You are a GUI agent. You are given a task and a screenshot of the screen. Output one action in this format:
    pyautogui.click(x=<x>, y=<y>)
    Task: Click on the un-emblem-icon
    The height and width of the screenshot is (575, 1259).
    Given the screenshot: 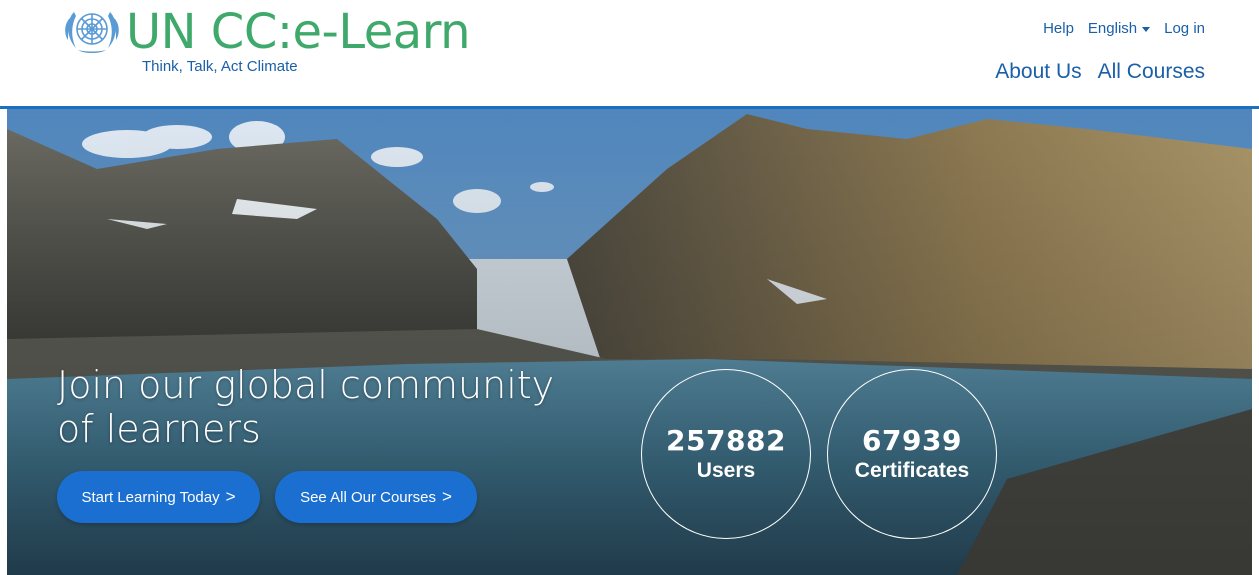 What is the action you would take?
    pyautogui.click(x=92, y=32)
    